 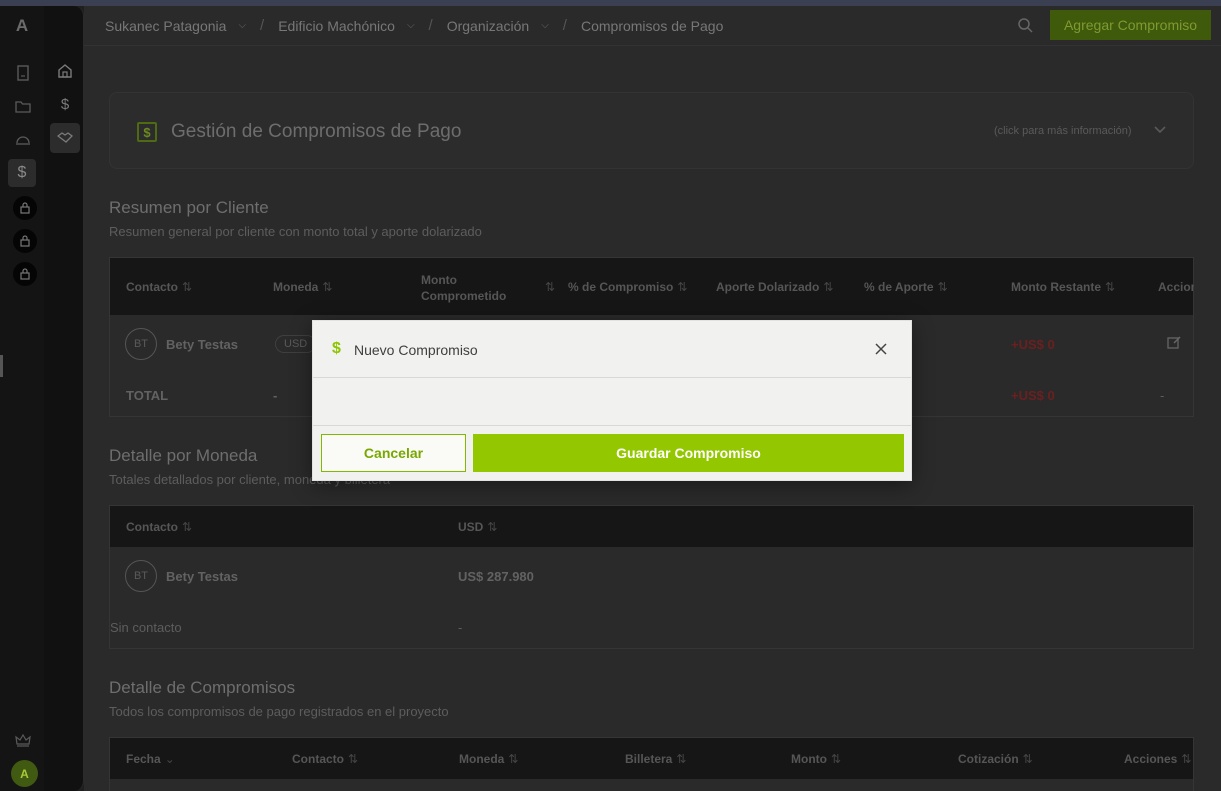 What do you see at coordinates (22, 398) in the screenshot?
I see `main-rail: A $ A` at bounding box center [22, 398].